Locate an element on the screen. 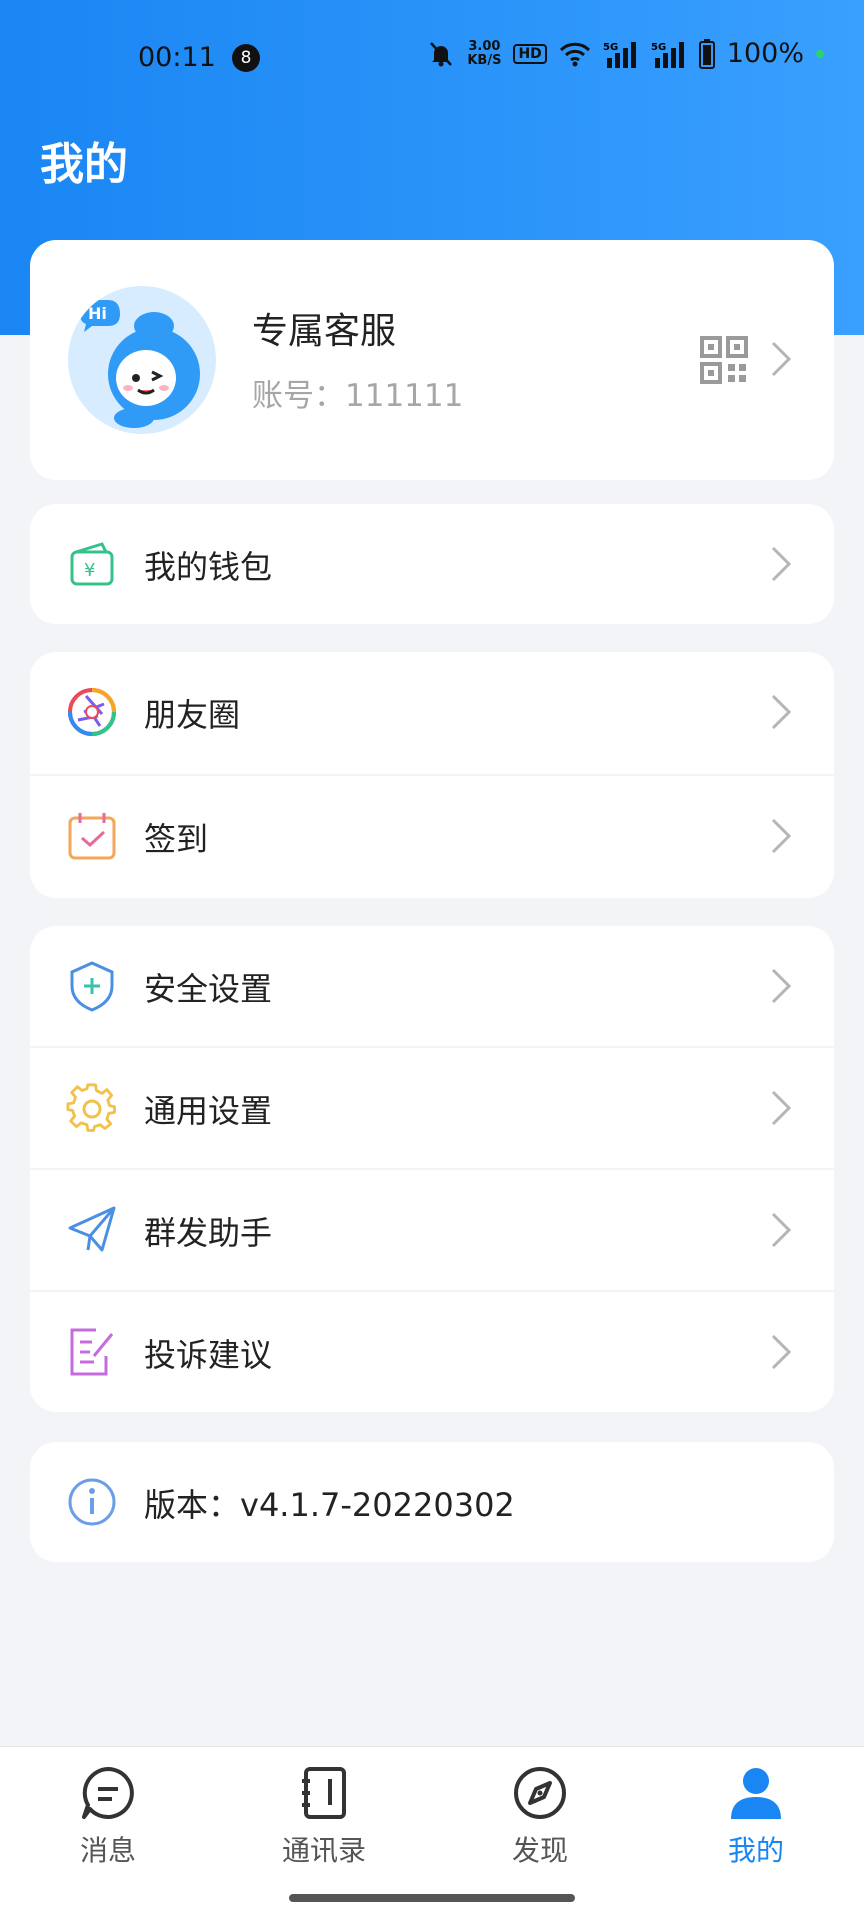 The image size is (864, 1920). signal-5g-icon: 5G is located at coordinates (619, 54).